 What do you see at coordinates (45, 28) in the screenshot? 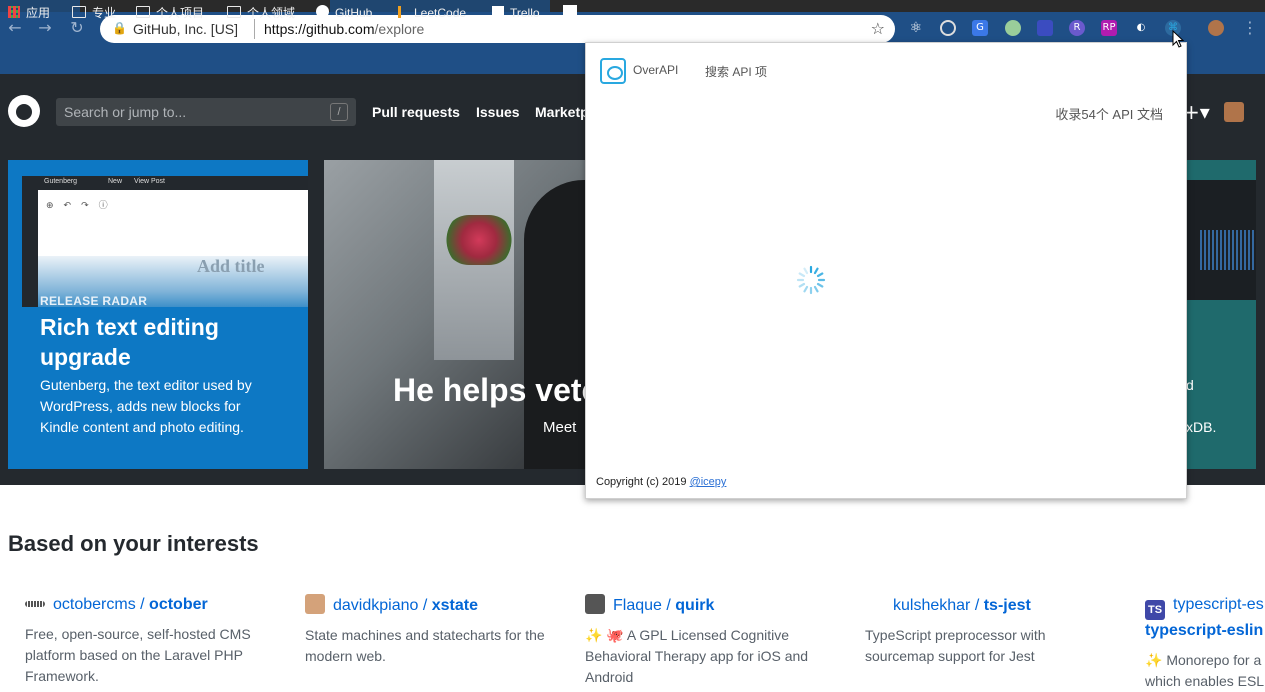
I see `forward-icon: →` at bounding box center [45, 28].